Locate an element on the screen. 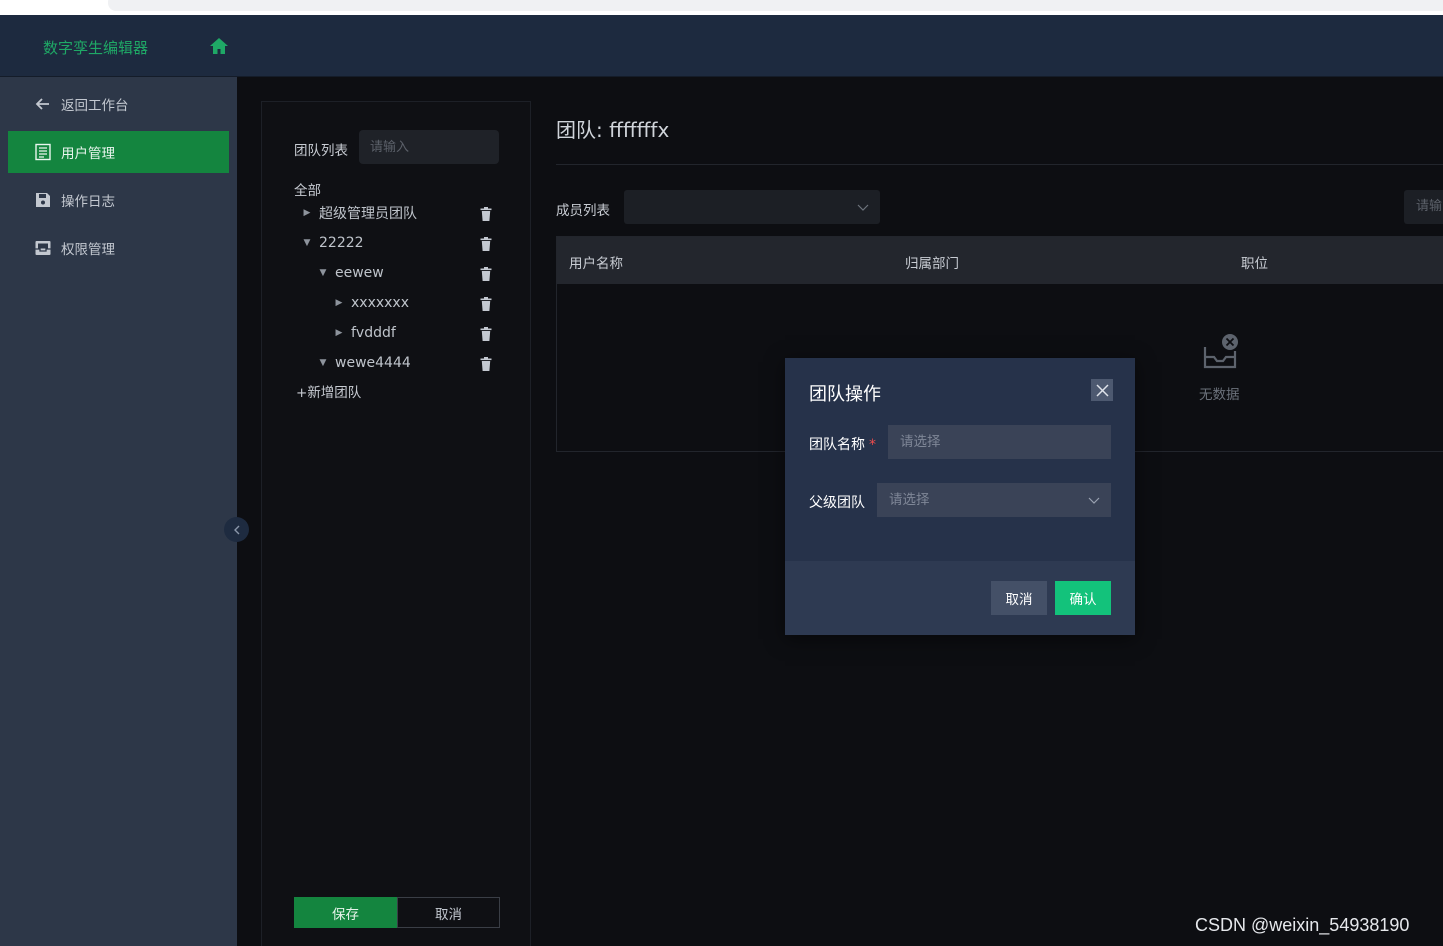 The height and width of the screenshot is (946, 1443). tree-node: ▶ fvdddf is located at coordinates (364, 333).